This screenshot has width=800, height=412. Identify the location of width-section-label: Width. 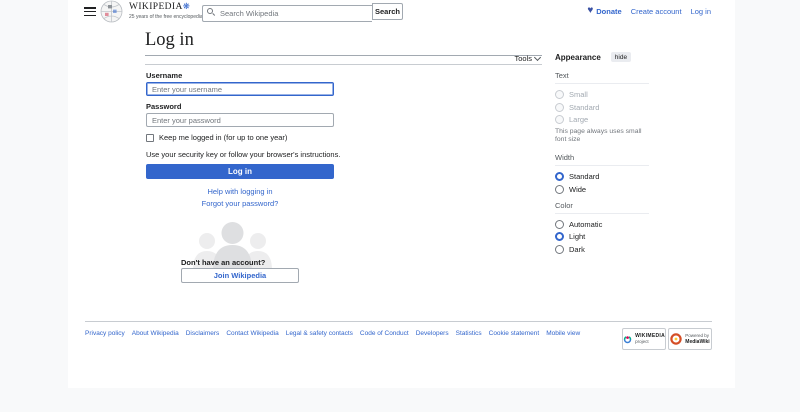
(602, 160).